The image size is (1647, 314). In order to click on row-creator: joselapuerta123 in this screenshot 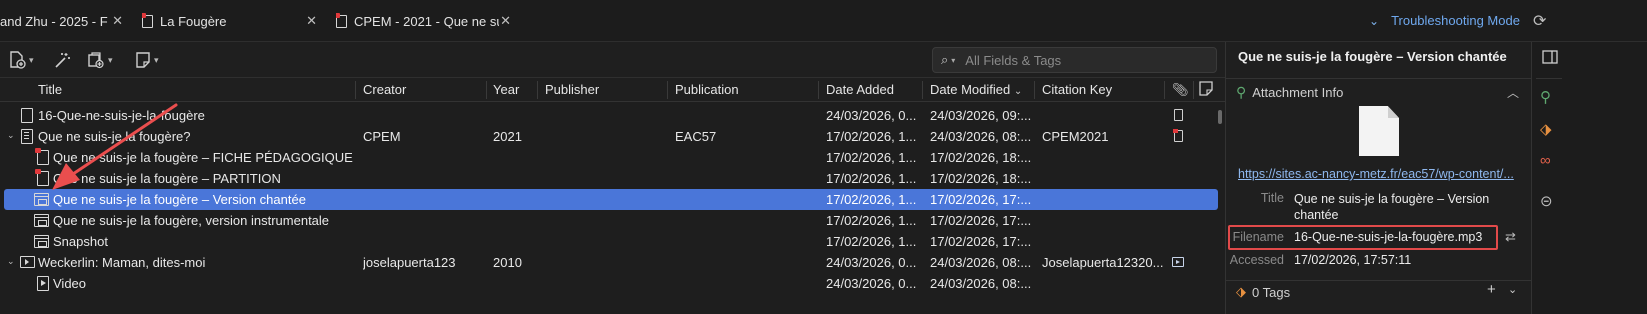, I will do `click(409, 262)`.